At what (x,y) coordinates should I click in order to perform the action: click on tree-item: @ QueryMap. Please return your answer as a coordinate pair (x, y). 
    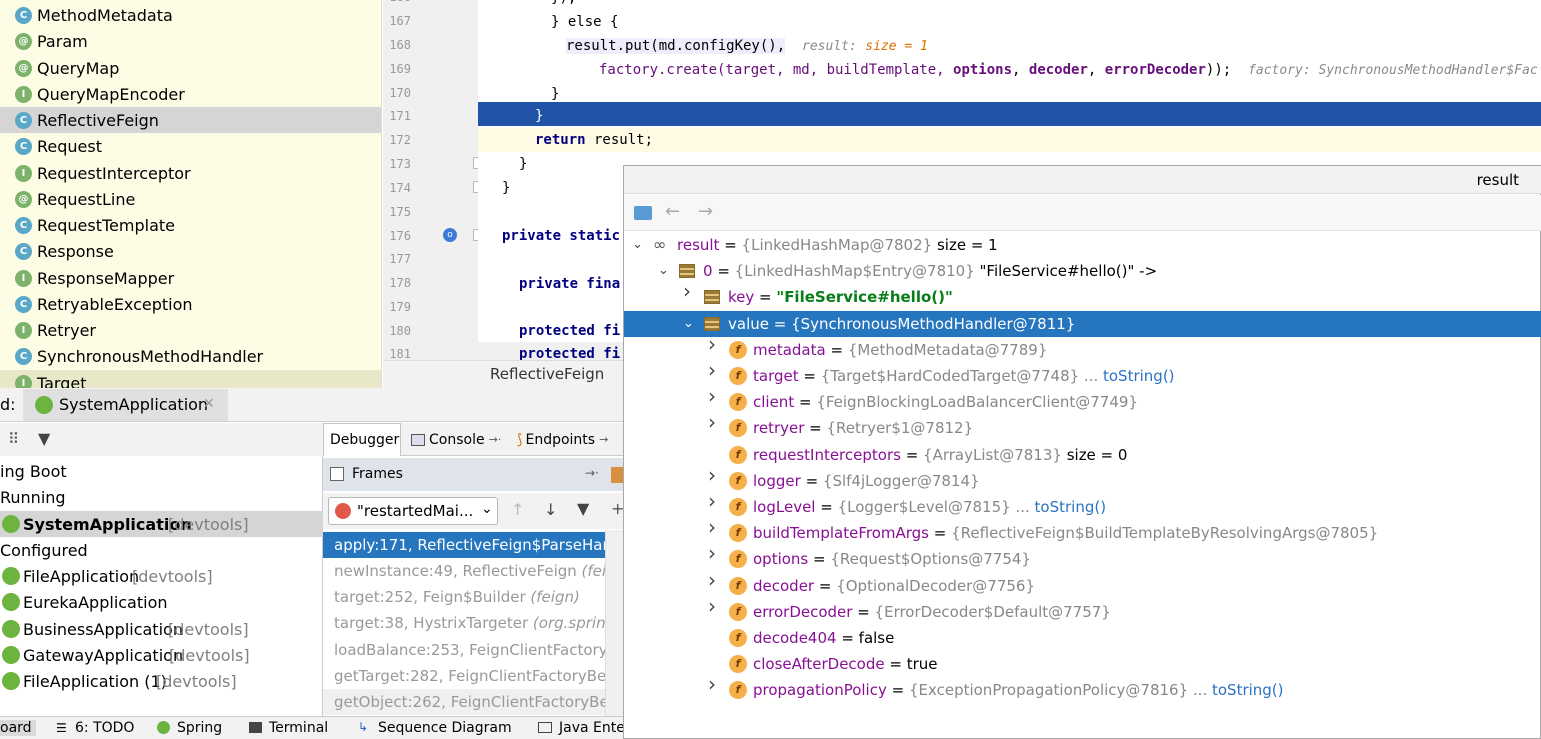
    Looking at the image, I should click on (190, 68).